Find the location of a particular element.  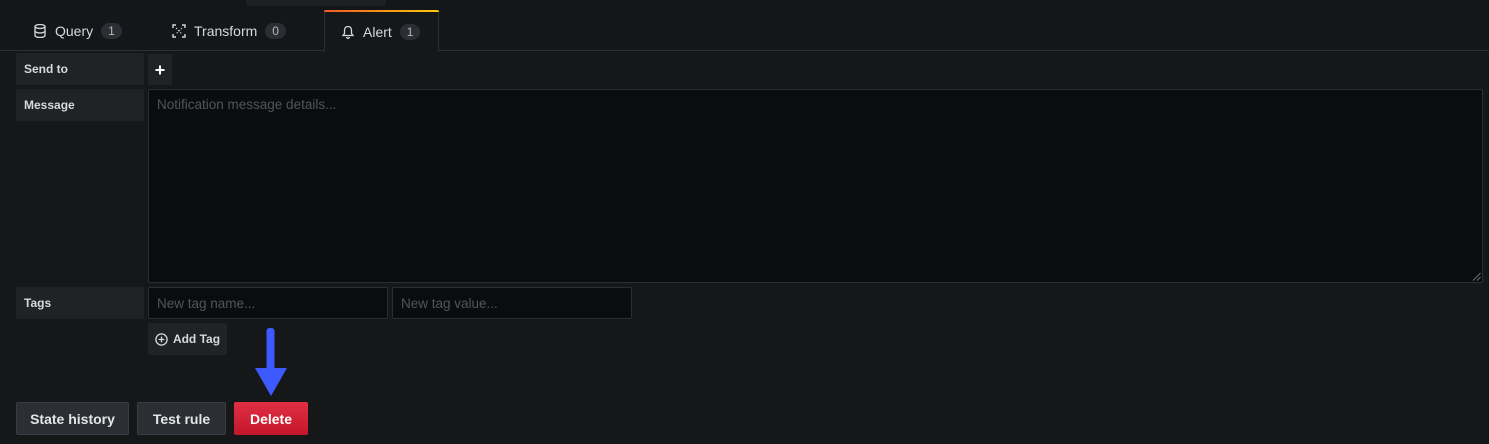

plus-icon is located at coordinates (160, 69).